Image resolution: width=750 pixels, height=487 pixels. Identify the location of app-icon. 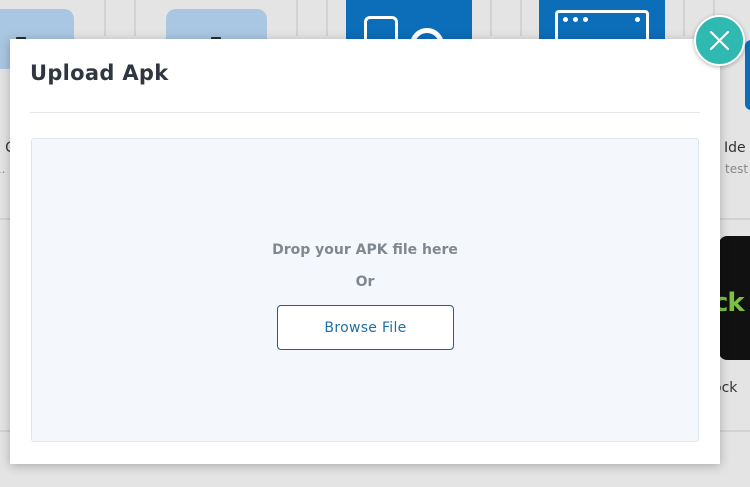
(747, 75).